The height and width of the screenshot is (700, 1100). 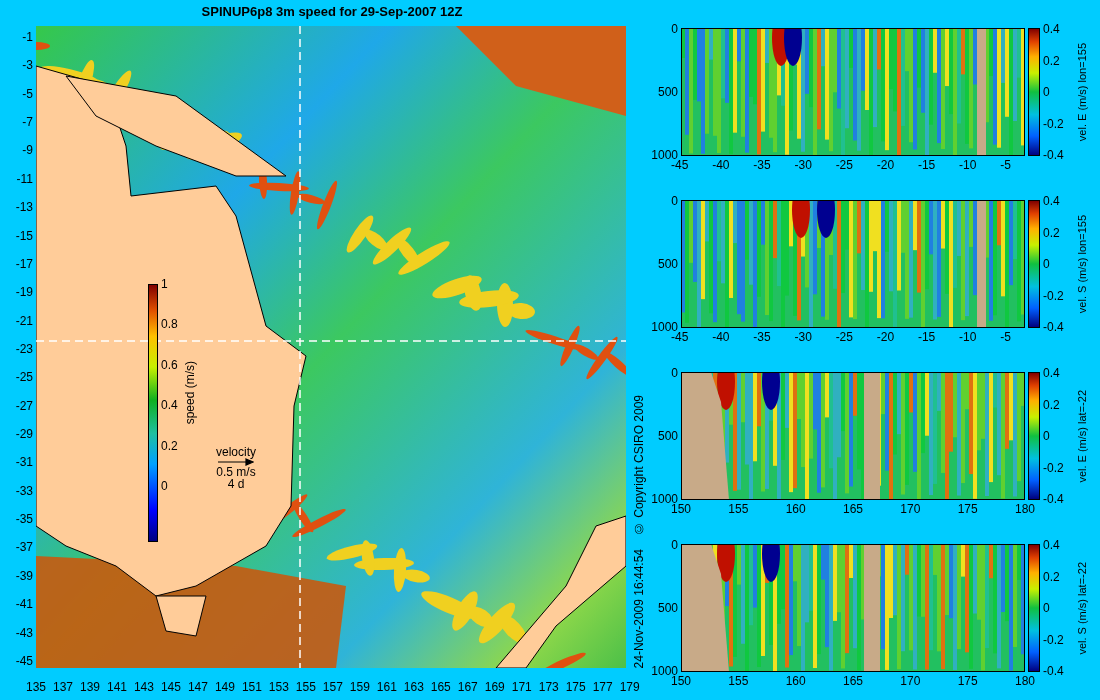 I want to click on axis-tick-label: -27, so click(x=24, y=405).